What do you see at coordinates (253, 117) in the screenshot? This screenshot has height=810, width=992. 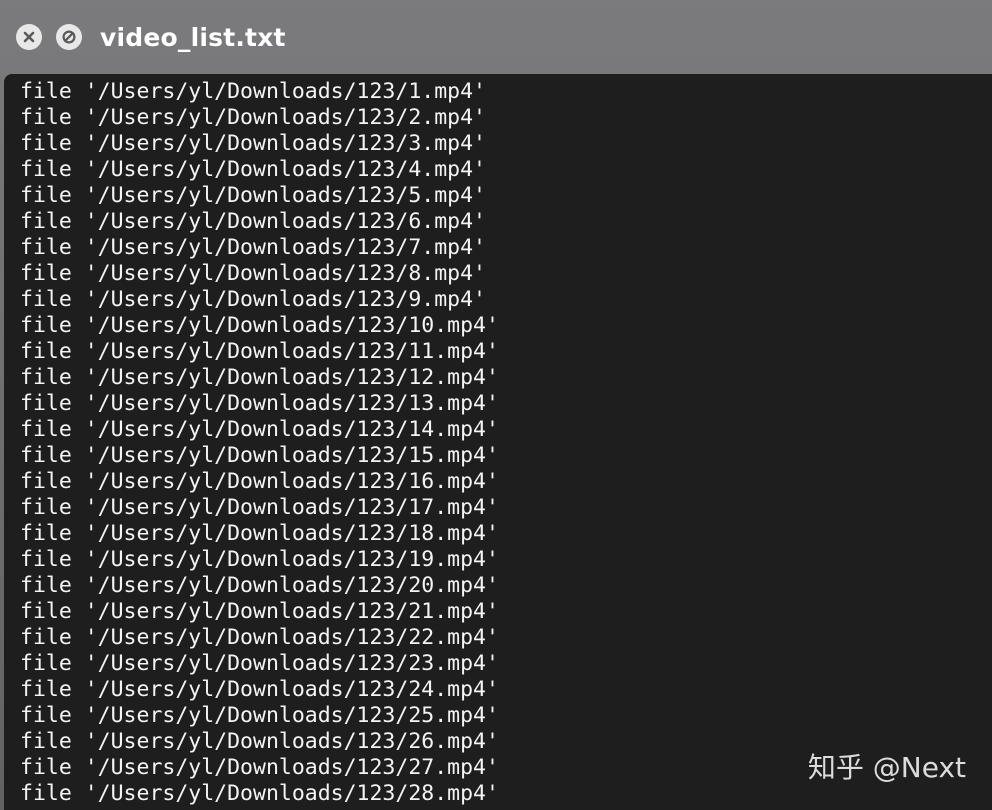 I see `text-line: file '/Users/yl/Downloads/123/2.mp4'` at bounding box center [253, 117].